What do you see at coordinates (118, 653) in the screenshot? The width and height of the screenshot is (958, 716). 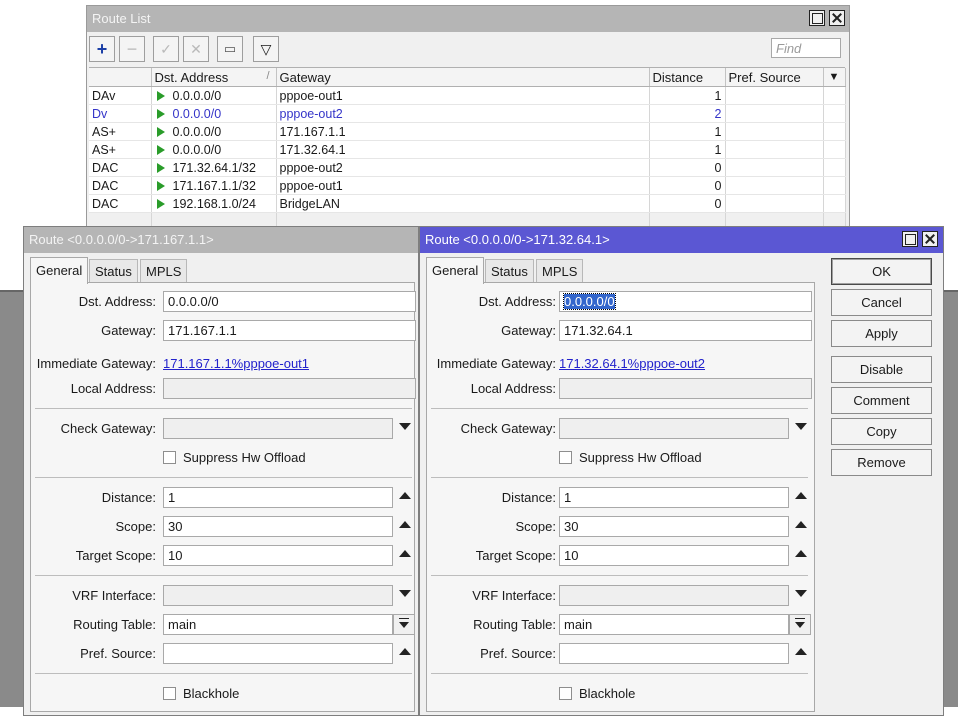 I see `pref-source-label: Pref. Source:` at bounding box center [118, 653].